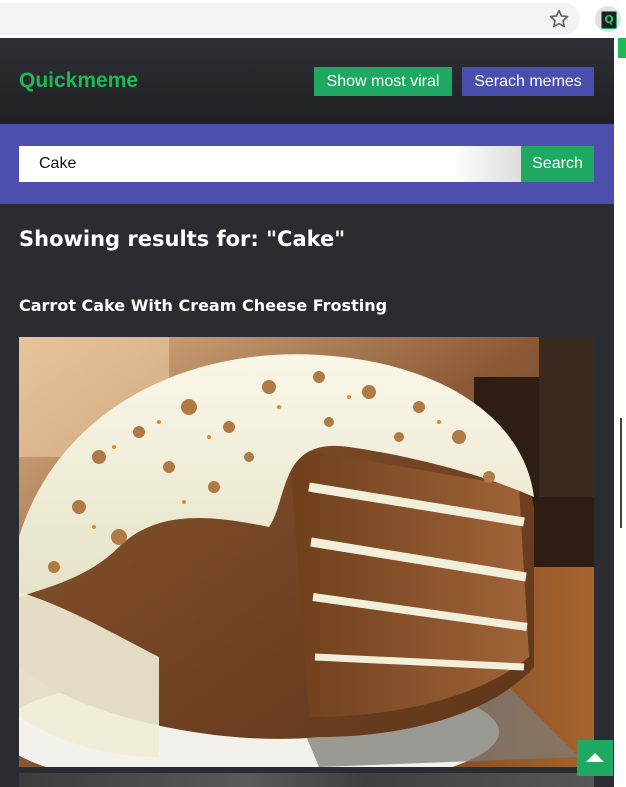 The height and width of the screenshot is (787, 626). I want to click on page-edge-accent, so click(622, 48).